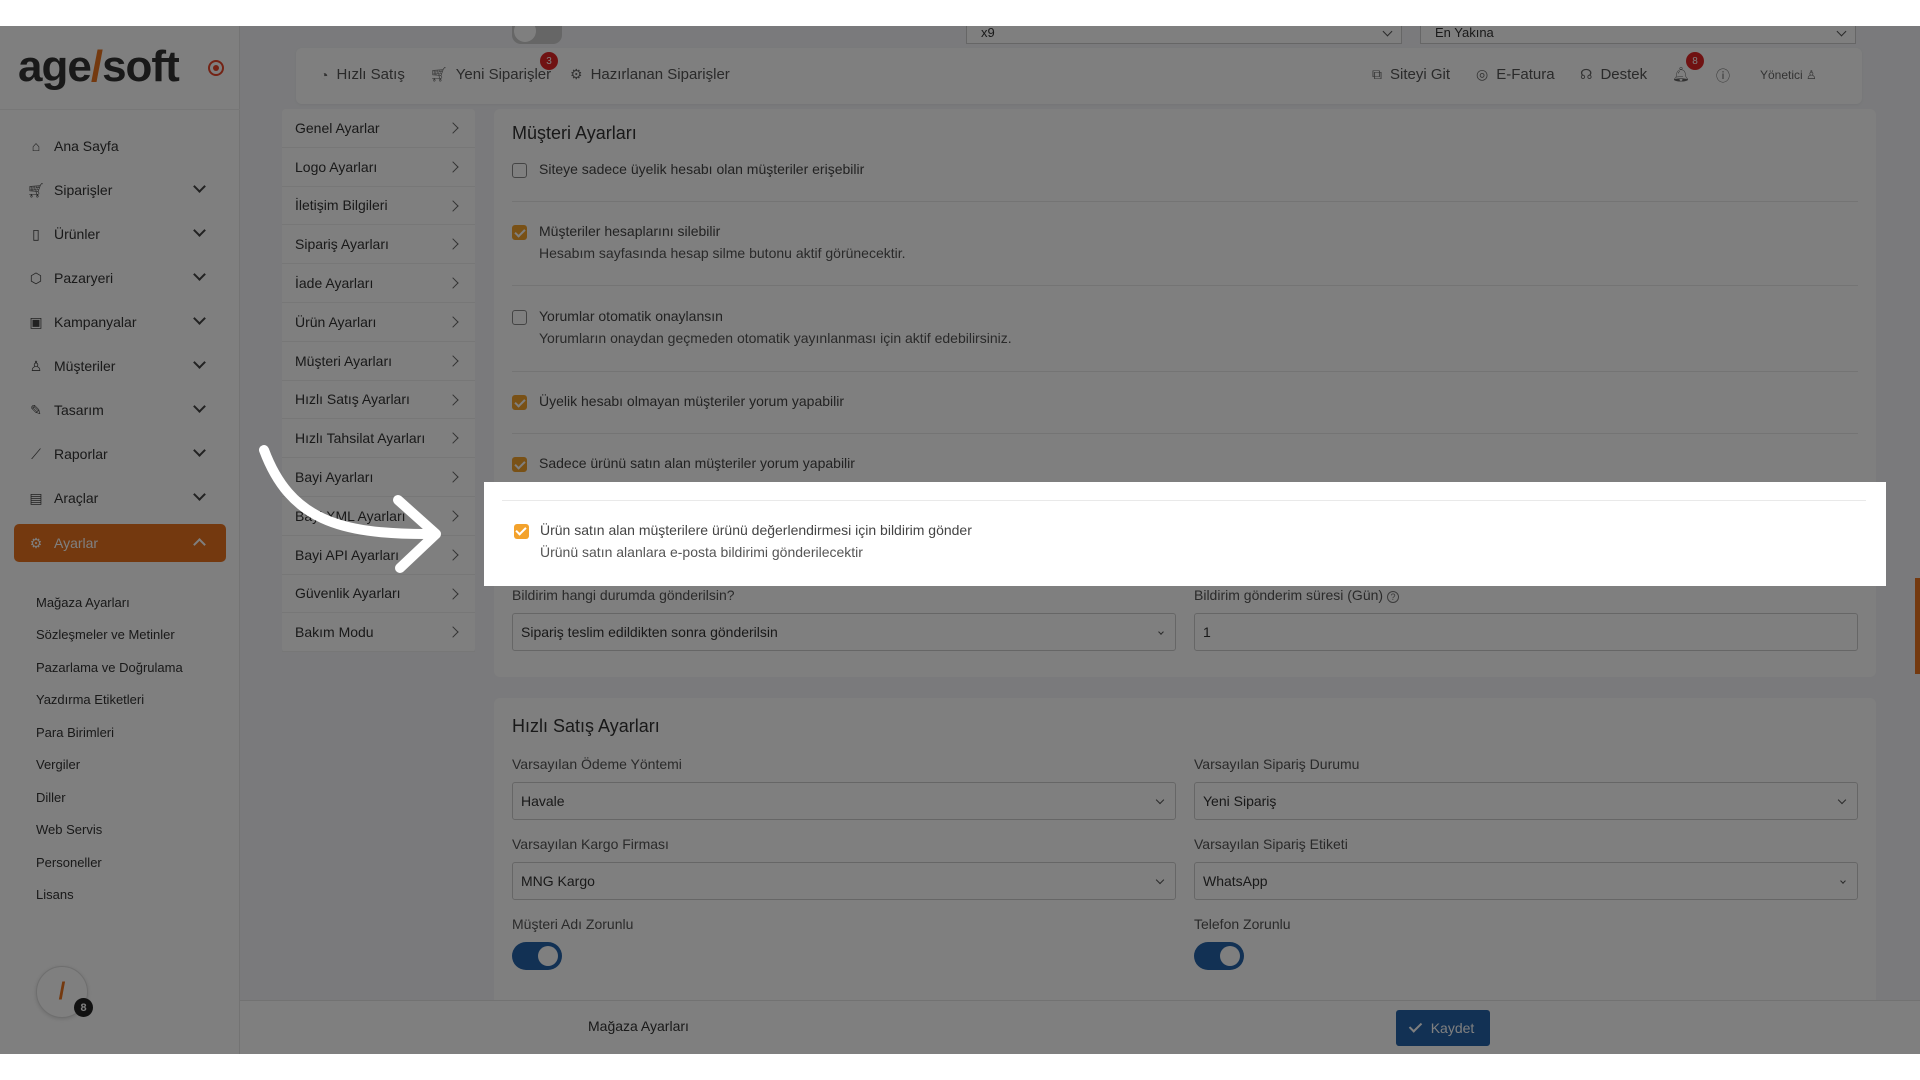 This screenshot has width=1920, height=1080. I want to click on topbar-hizli-satis: ◔ Hızlı Satış, so click(362, 74).